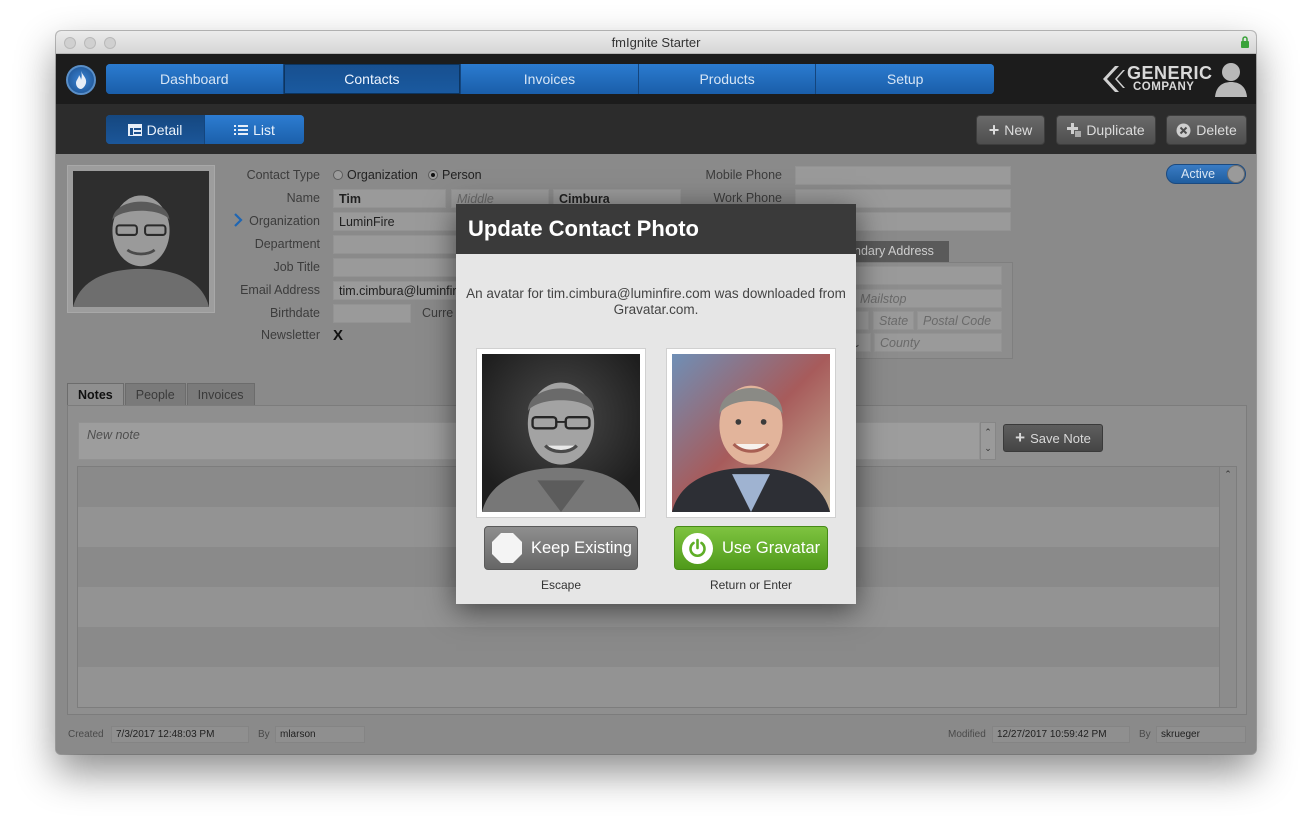 The width and height of the screenshot is (1312, 834). I want to click on nav-tab-invoices: Invoices, so click(550, 79).